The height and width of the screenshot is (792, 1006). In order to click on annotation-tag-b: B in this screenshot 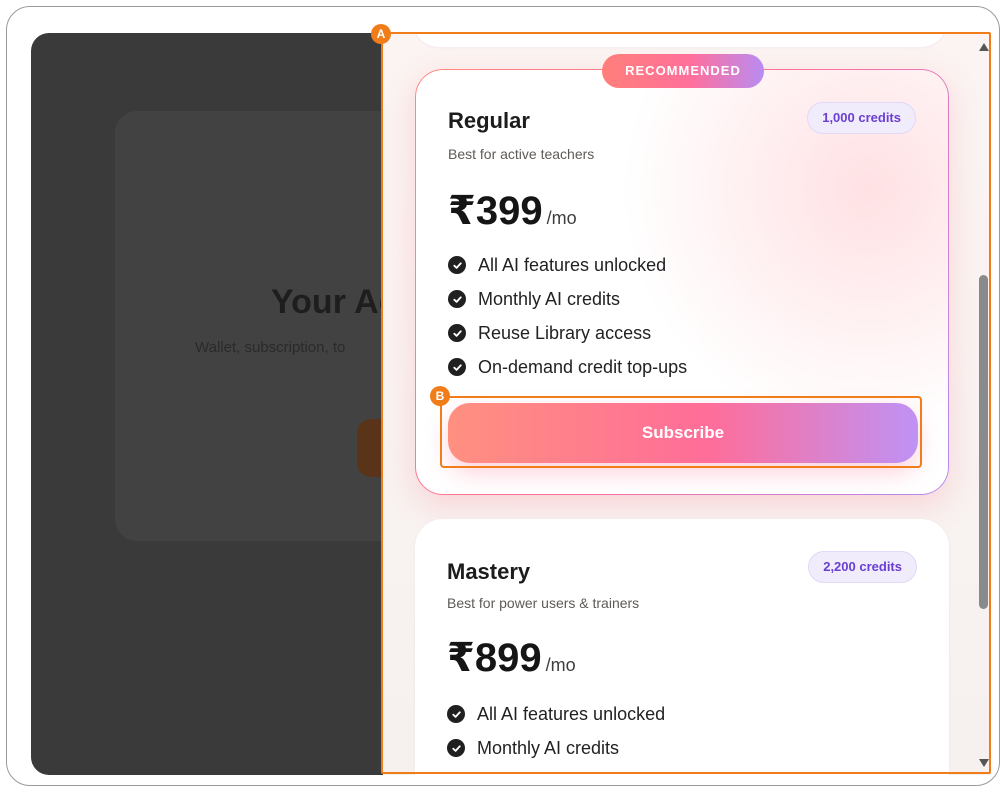, I will do `click(440, 396)`.